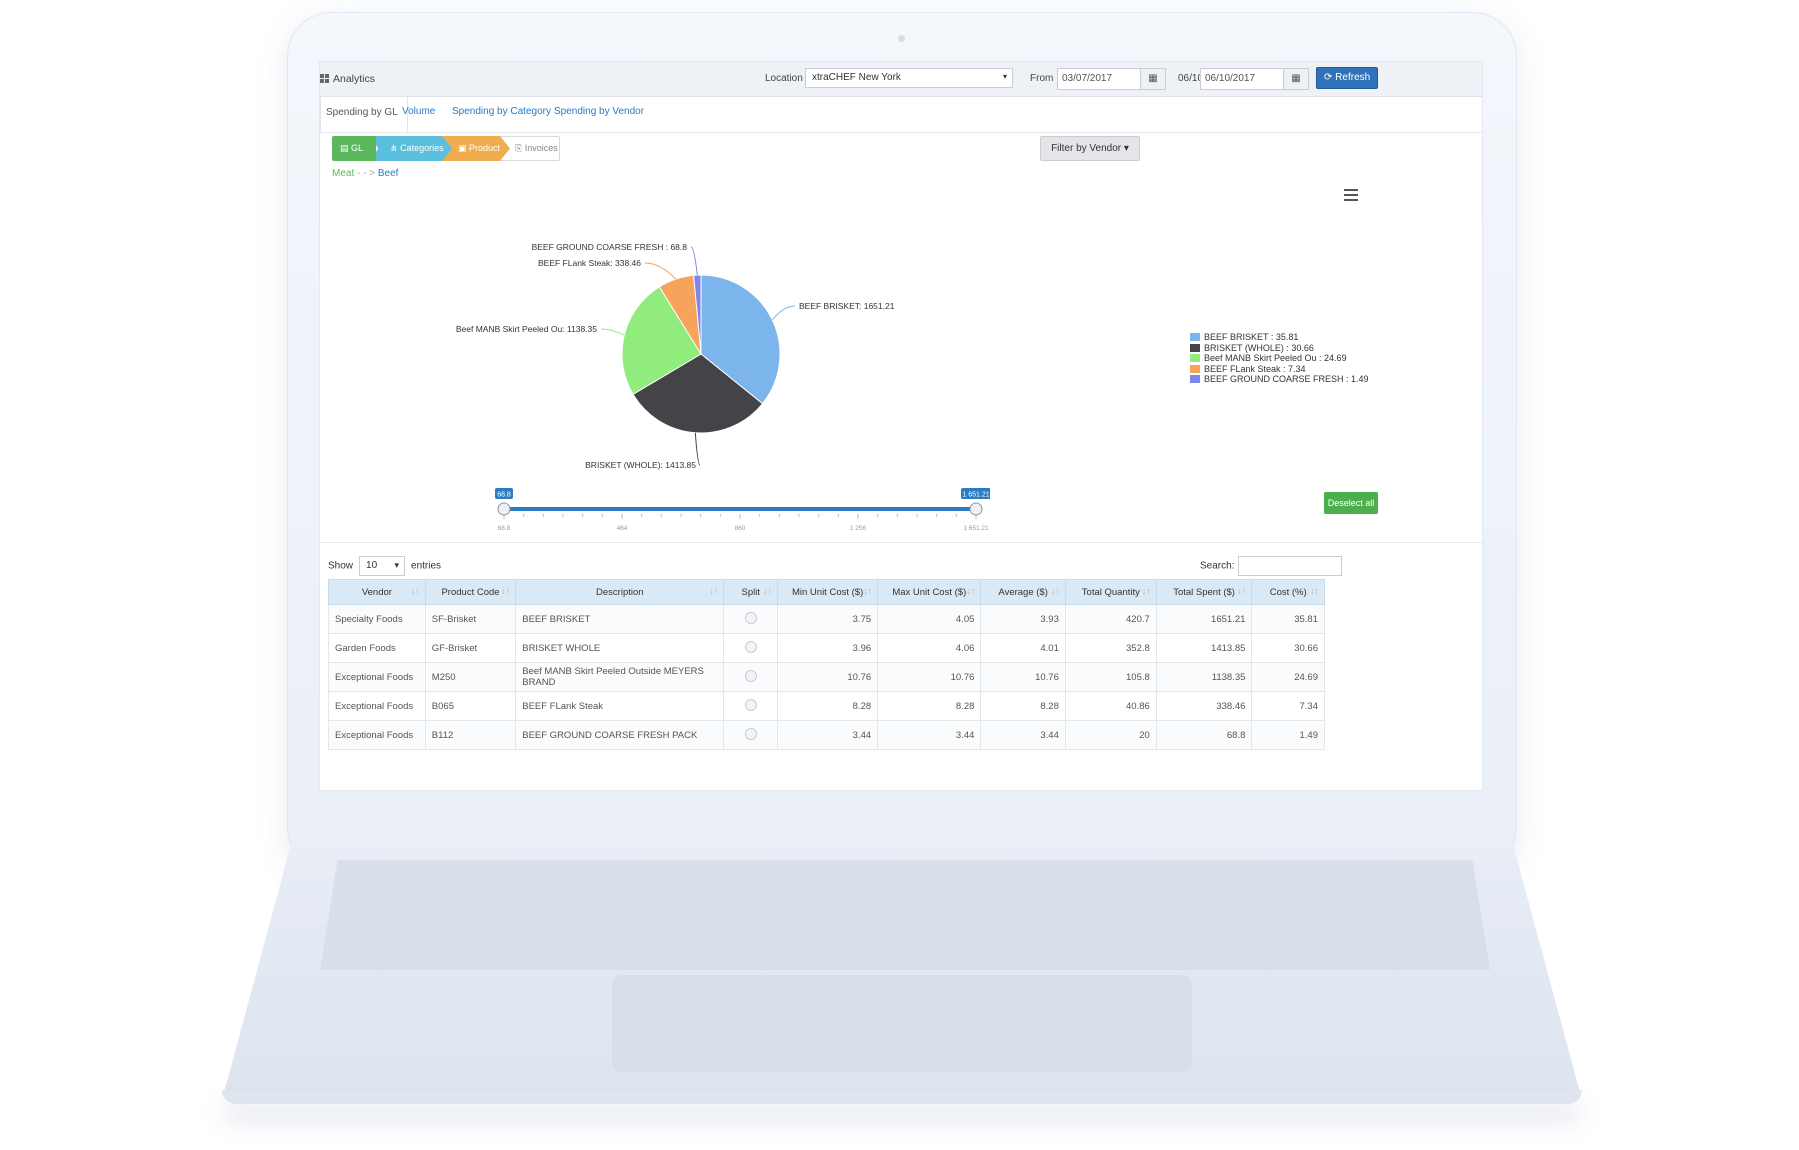 The height and width of the screenshot is (1150, 1799). I want to click on column-header-max-unit-cost: Max Unit Cost ($) ↓↑, so click(929, 592).